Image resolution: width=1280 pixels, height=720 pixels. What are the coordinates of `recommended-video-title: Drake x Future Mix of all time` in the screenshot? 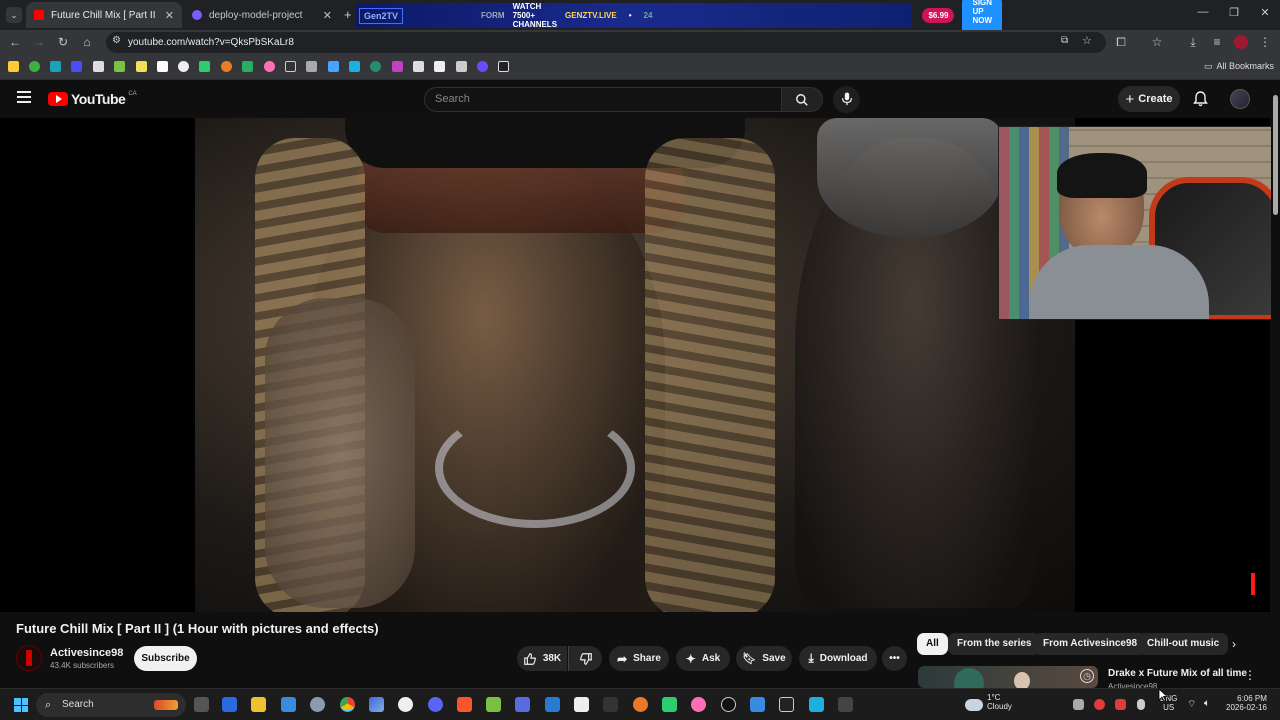 It's located at (1177, 673).